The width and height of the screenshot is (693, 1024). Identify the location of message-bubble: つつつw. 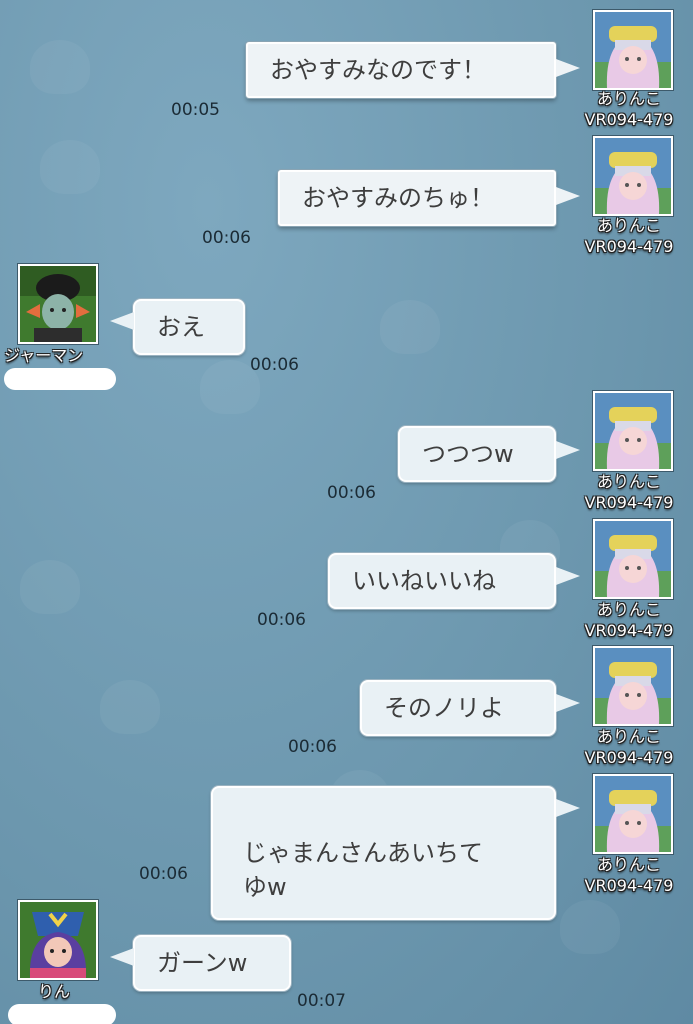
(477, 454).